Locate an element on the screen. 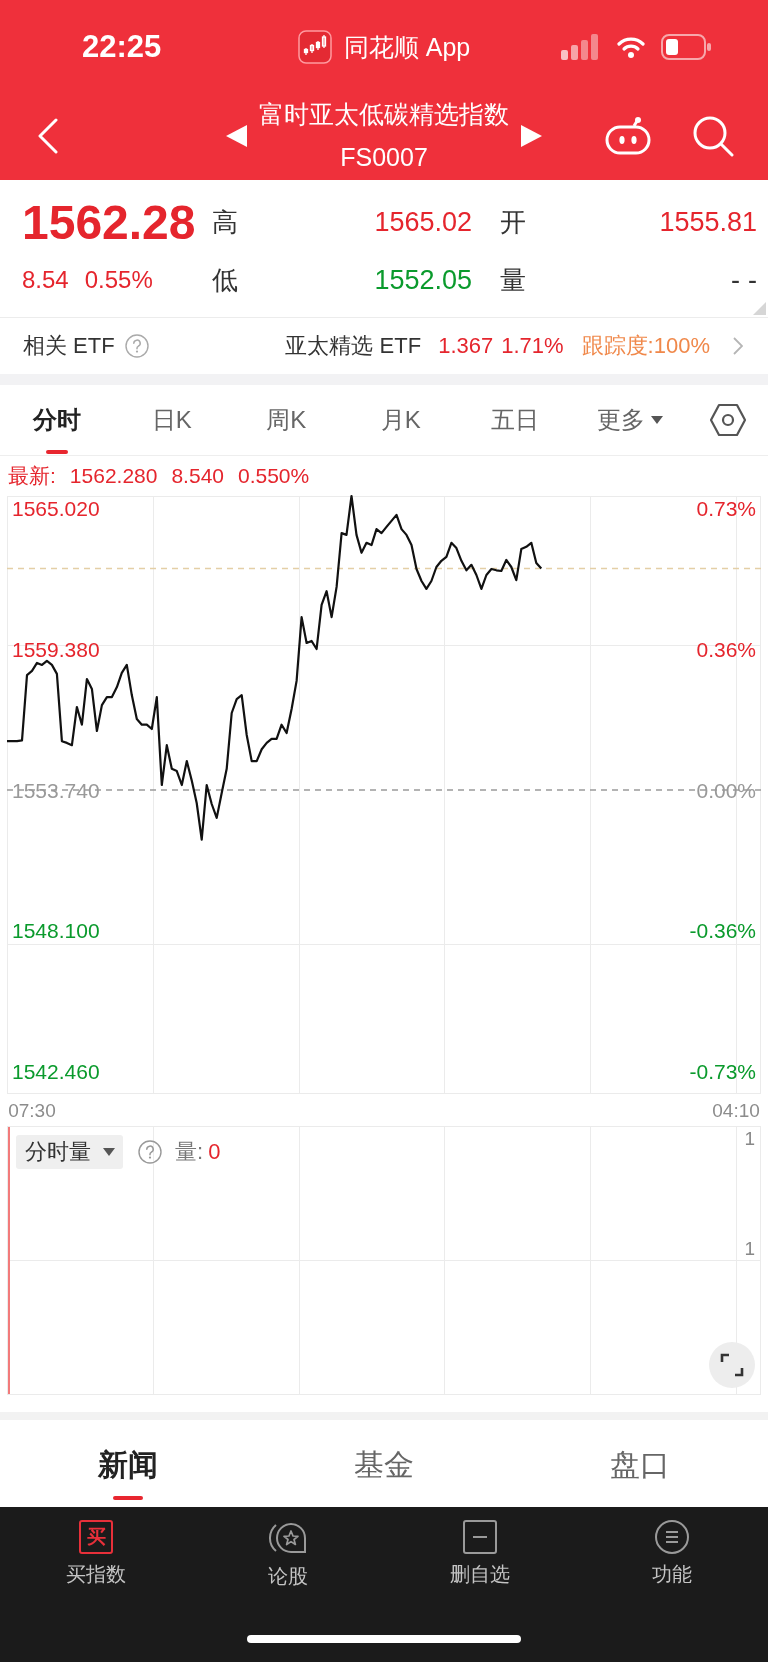 Image resolution: width=768 pixels, height=1663 pixels. latest-price: 1562.280 is located at coordinates (113, 476).